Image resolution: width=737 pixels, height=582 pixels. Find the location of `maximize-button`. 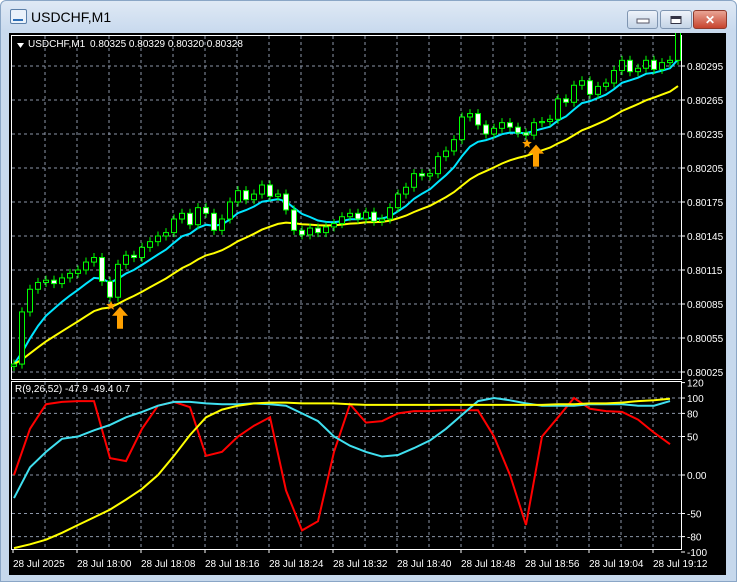

maximize-button is located at coordinates (676, 19).